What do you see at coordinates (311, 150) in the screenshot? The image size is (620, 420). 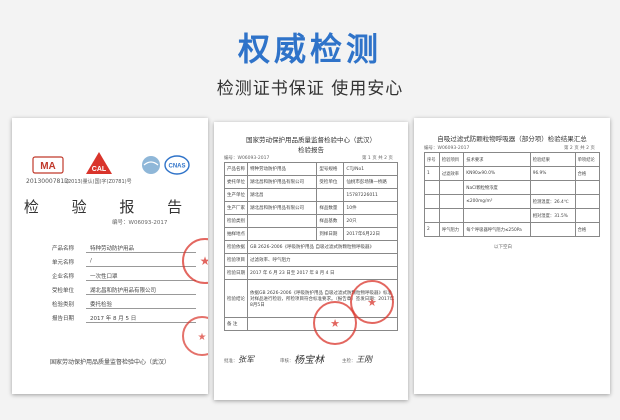 I see `report-subtitle: 检验报告` at bounding box center [311, 150].